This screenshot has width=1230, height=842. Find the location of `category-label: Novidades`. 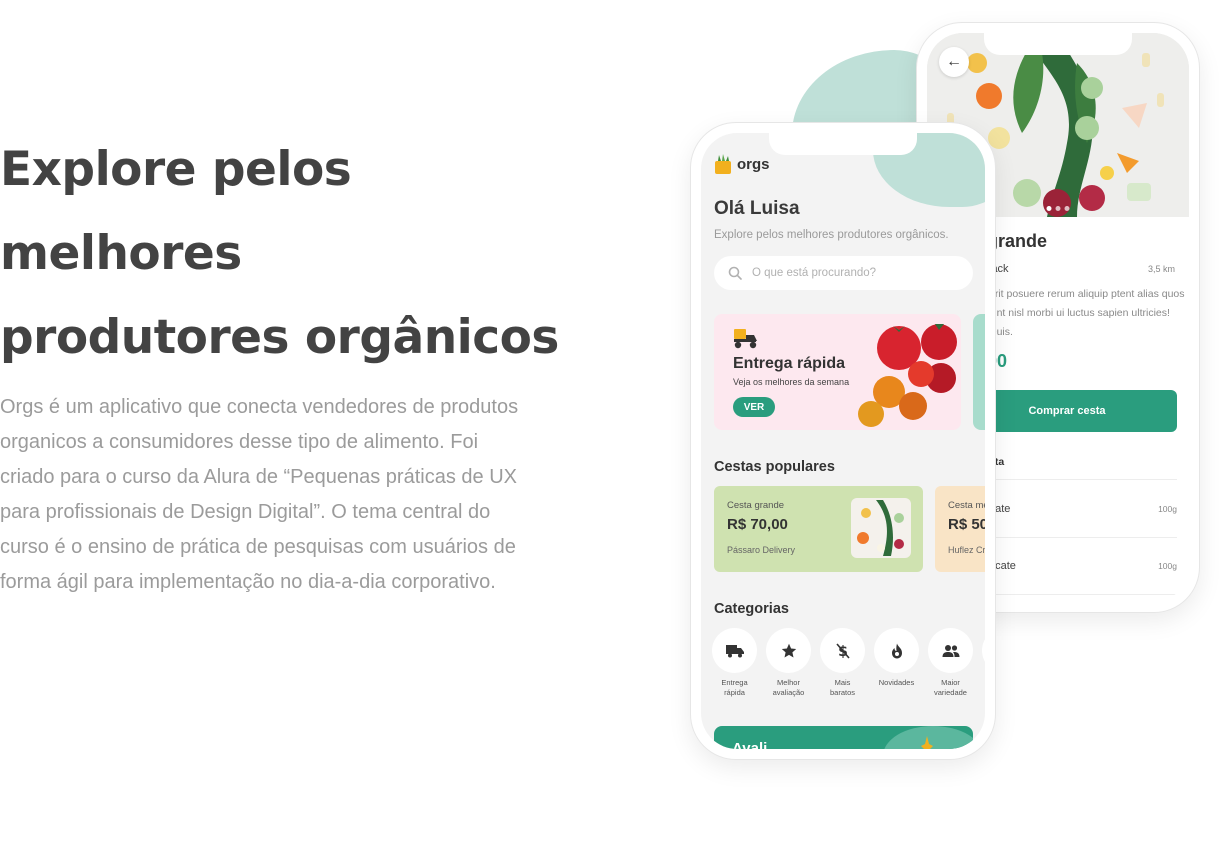

category-label: Novidades is located at coordinates (896, 683).